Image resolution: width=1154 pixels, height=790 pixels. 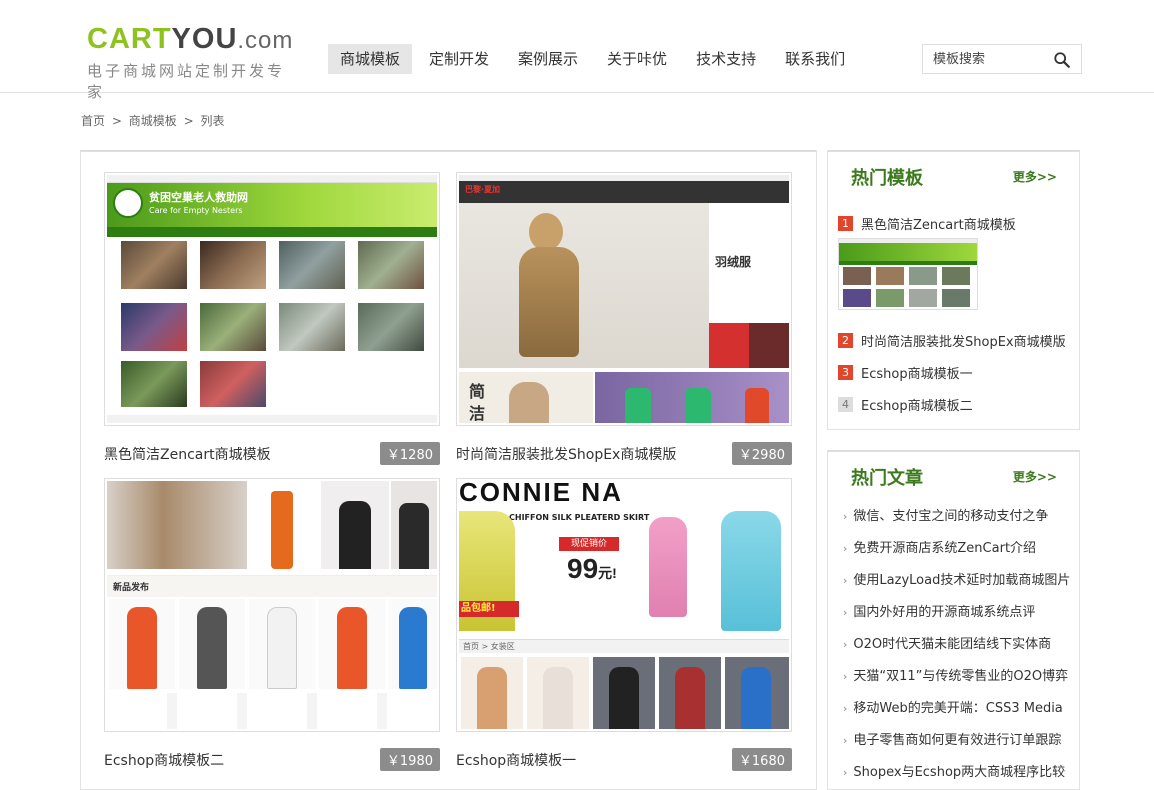 What do you see at coordinates (887, 178) in the screenshot?
I see `hot-templates-title: 热门模板` at bounding box center [887, 178].